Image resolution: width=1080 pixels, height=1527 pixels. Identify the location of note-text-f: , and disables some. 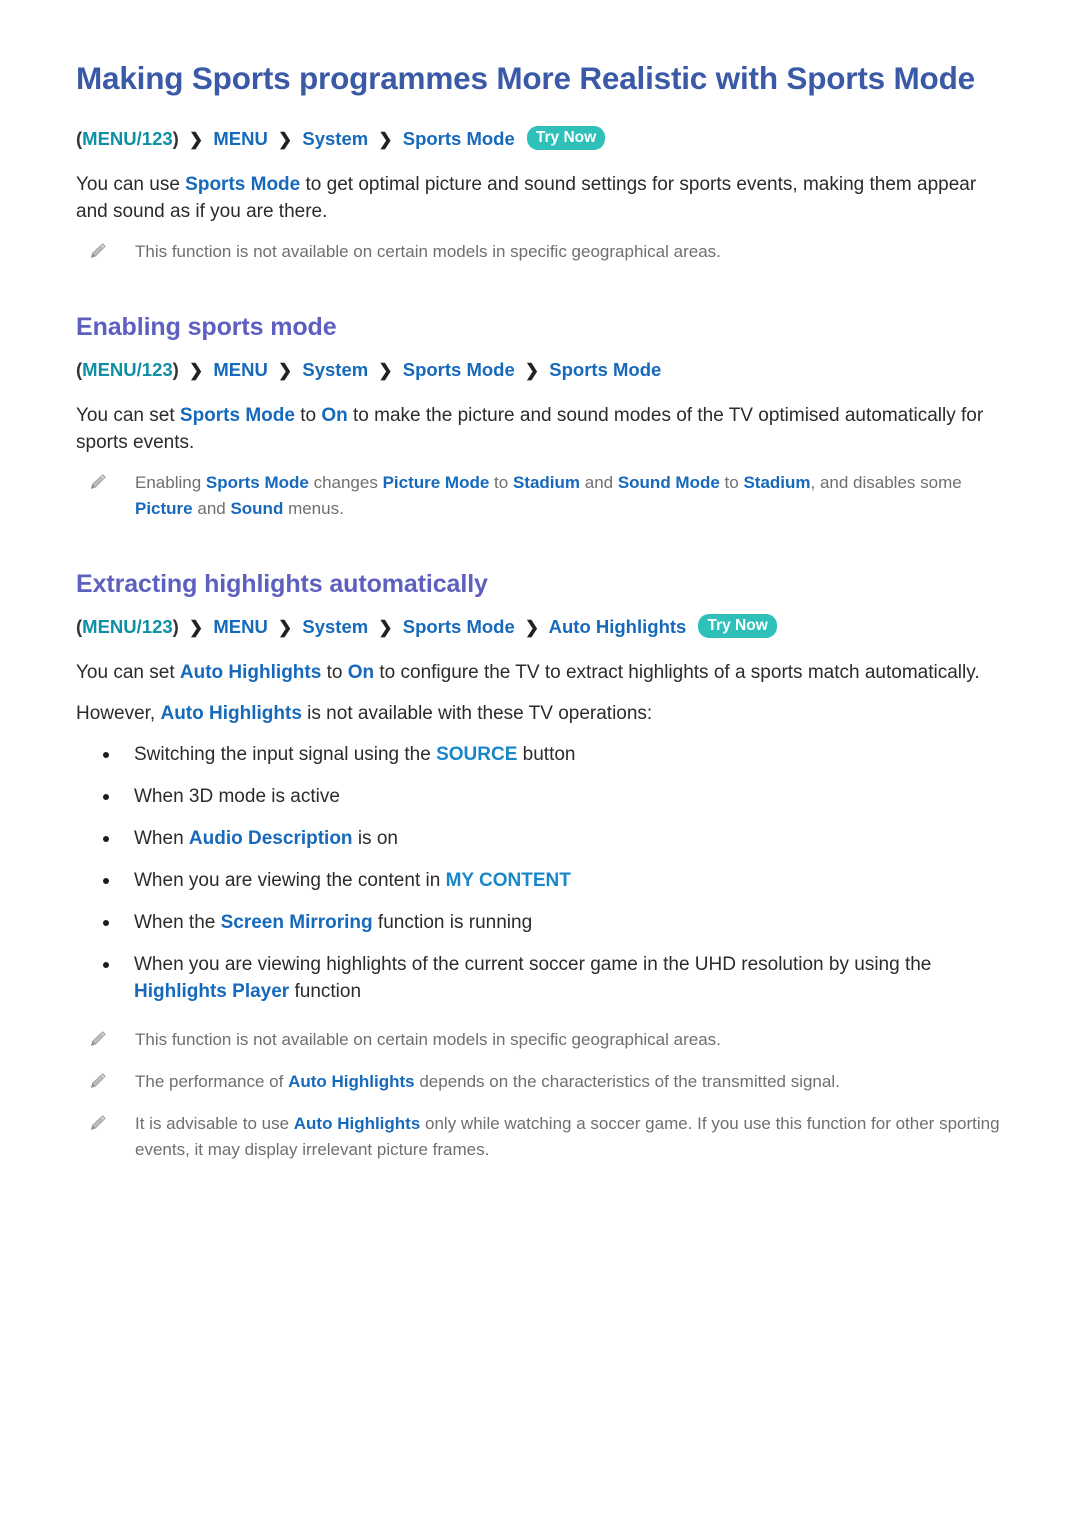
(886, 482).